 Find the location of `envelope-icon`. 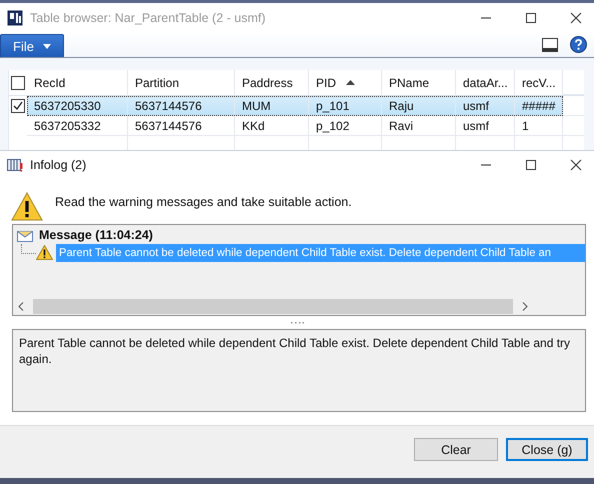

envelope-icon is located at coordinates (25, 235).